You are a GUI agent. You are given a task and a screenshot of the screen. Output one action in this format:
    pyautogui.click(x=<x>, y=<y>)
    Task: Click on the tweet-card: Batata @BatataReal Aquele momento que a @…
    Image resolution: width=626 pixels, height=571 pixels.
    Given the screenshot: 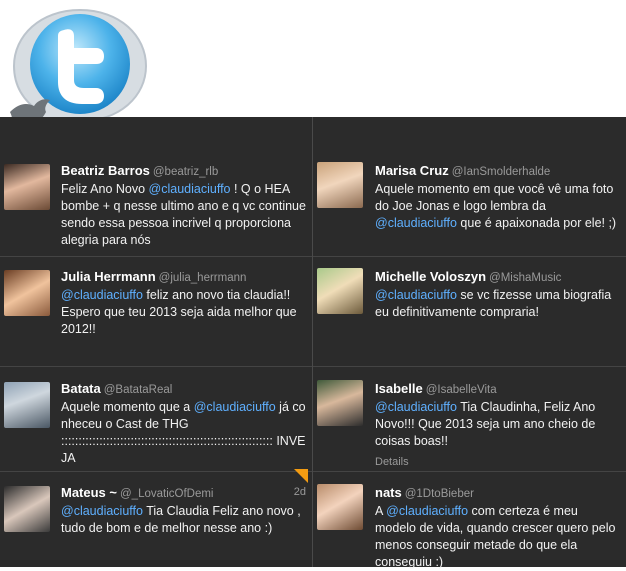 What is the action you would take?
    pyautogui.click(x=156, y=423)
    